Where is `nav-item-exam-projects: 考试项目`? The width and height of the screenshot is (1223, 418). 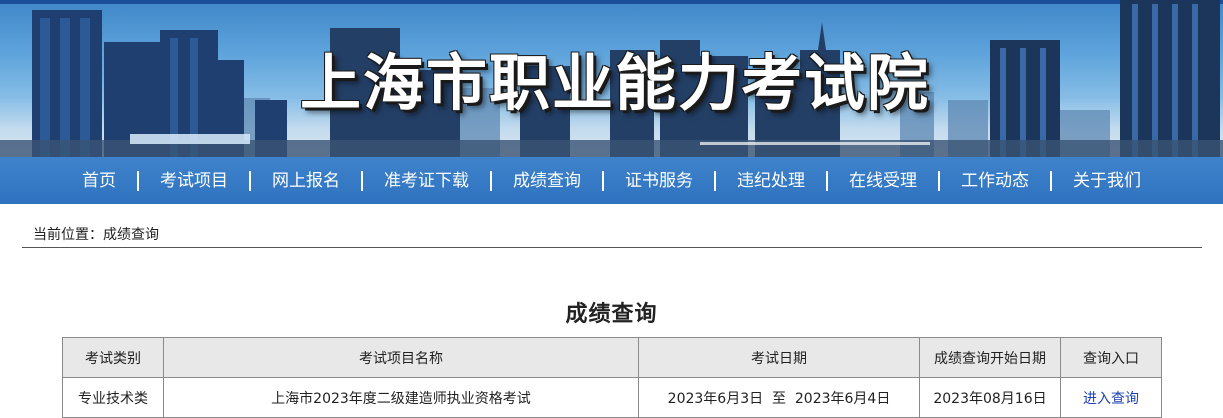
nav-item-exam-projects: 考试项目 is located at coordinates (194, 181).